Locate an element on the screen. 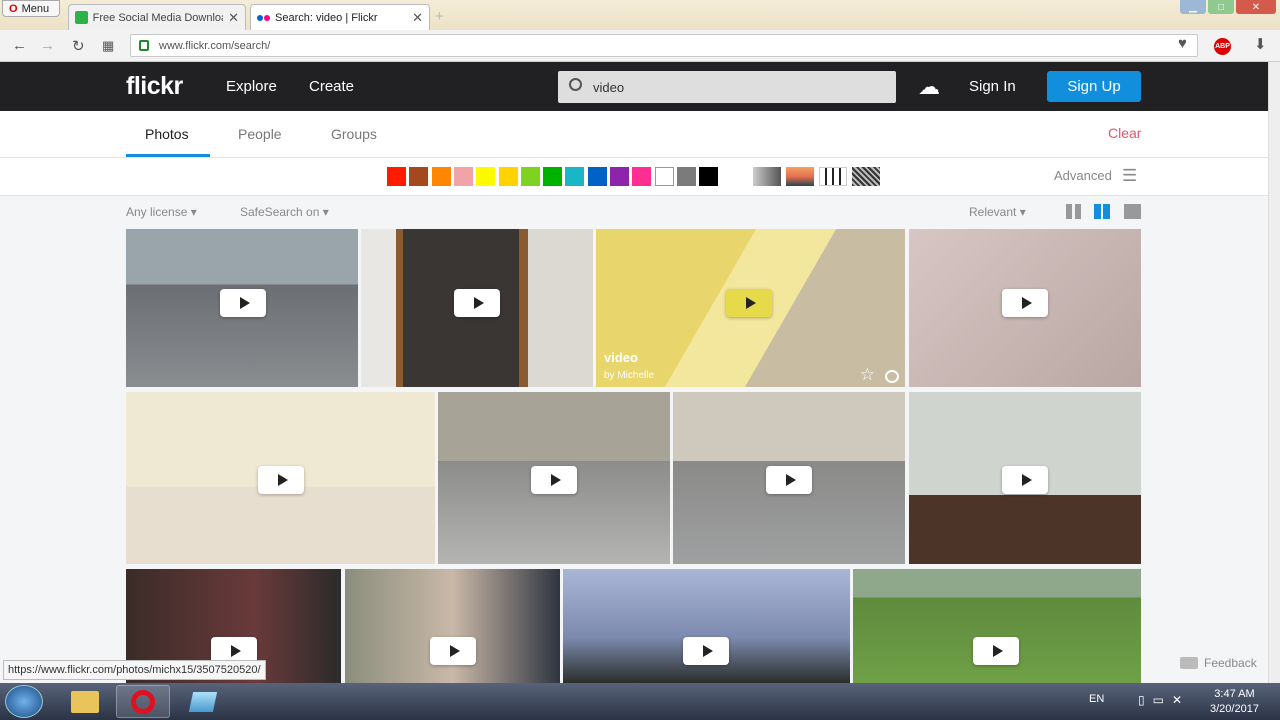  advanced-link: Advanced is located at coordinates (1083, 175).